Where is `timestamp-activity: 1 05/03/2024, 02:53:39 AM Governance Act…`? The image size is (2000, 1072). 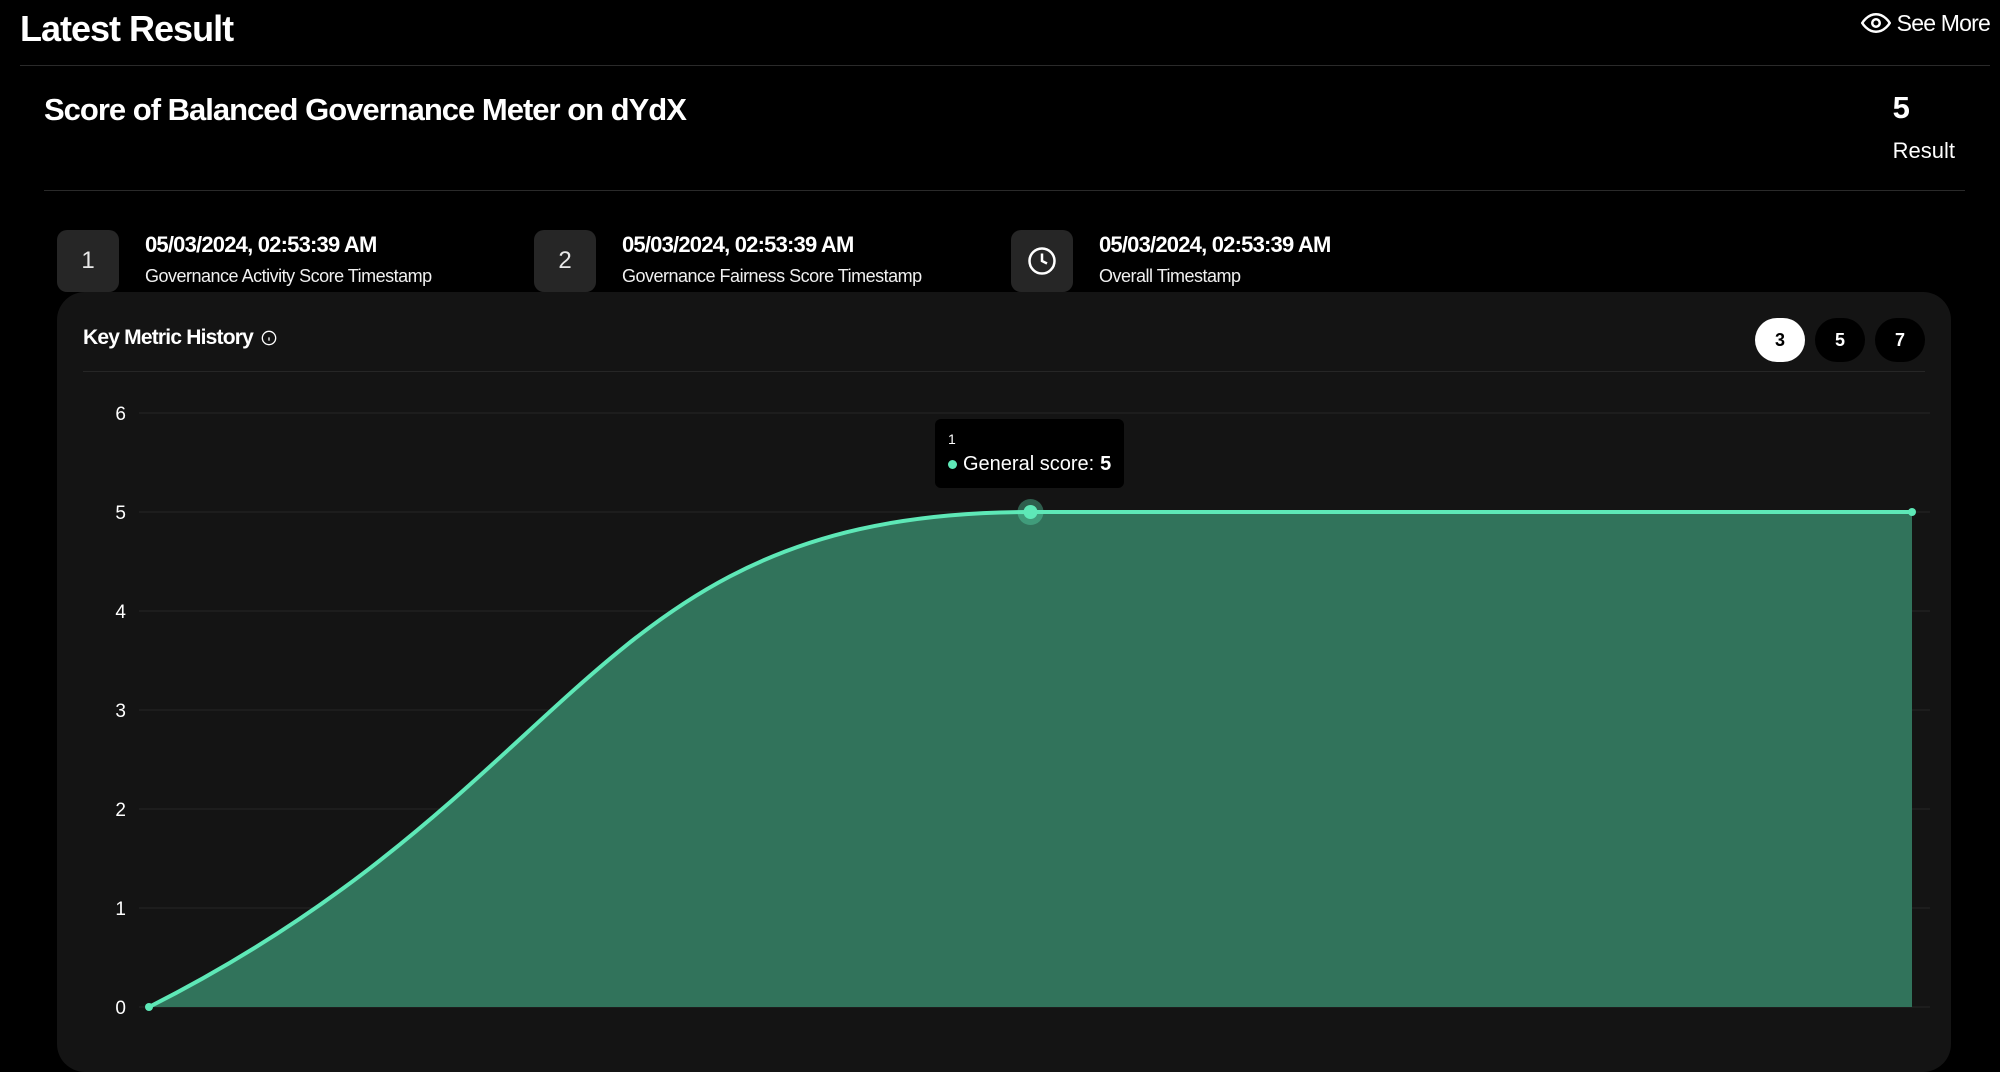
timestamp-activity: 1 05/03/2024, 02:53:39 AM Governance Act… is located at coordinates (244, 261).